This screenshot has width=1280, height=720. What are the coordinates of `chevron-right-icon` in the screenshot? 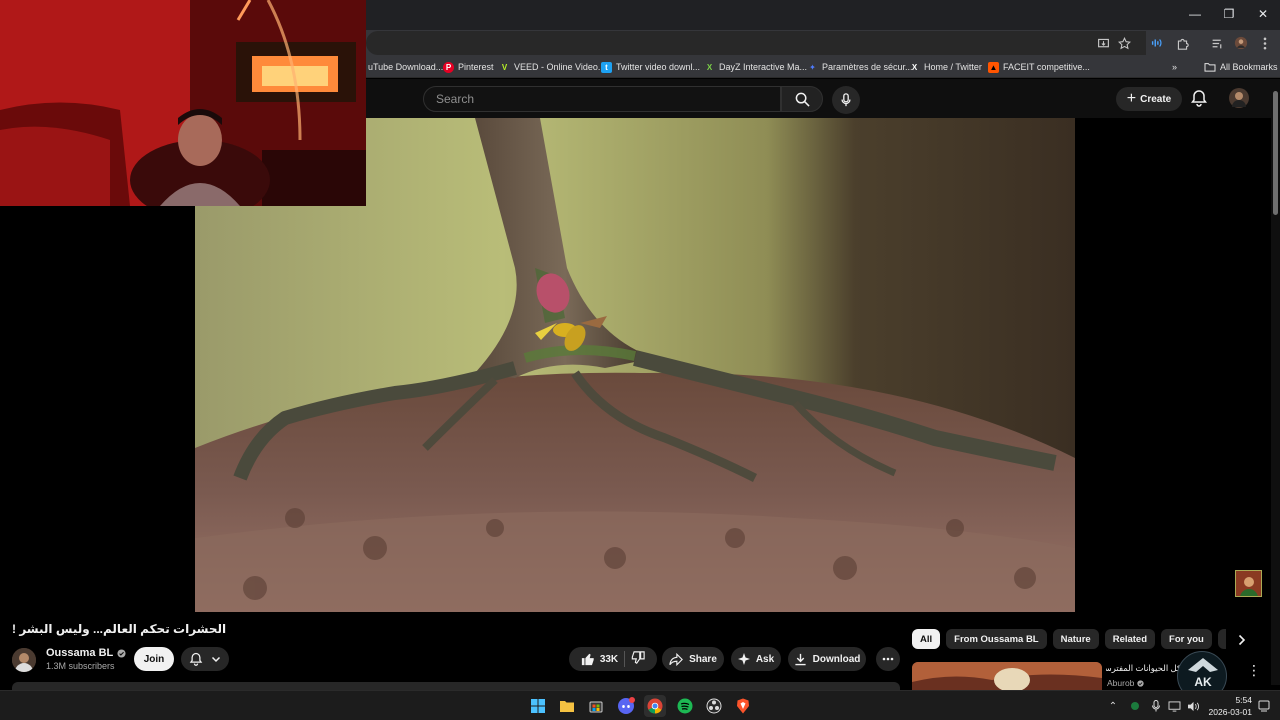 It's located at (1242, 640).